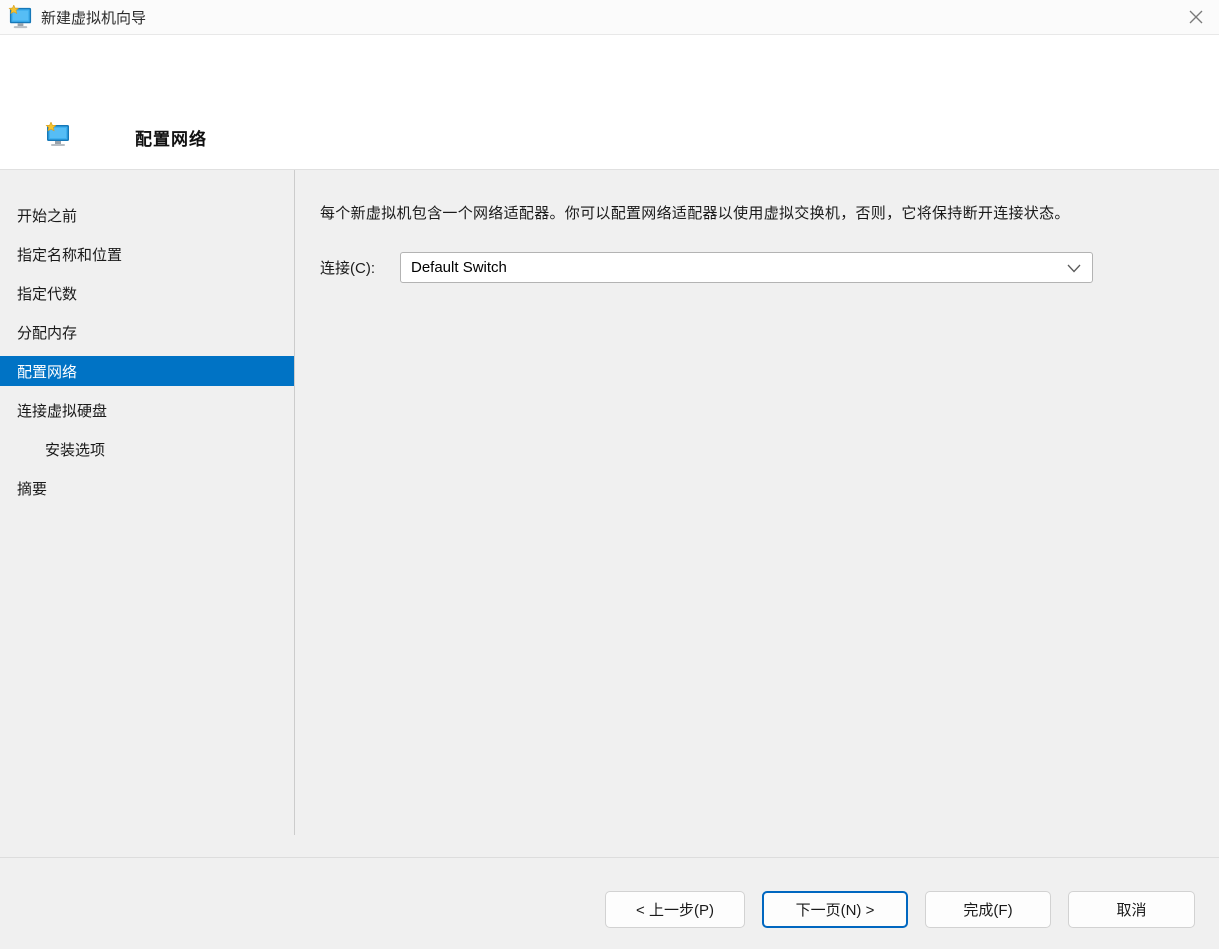 This screenshot has height=949, width=1219. What do you see at coordinates (147, 215) in the screenshot?
I see `sidebar-item-before-you-begin: 开始之前` at bounding box center [147, 215].